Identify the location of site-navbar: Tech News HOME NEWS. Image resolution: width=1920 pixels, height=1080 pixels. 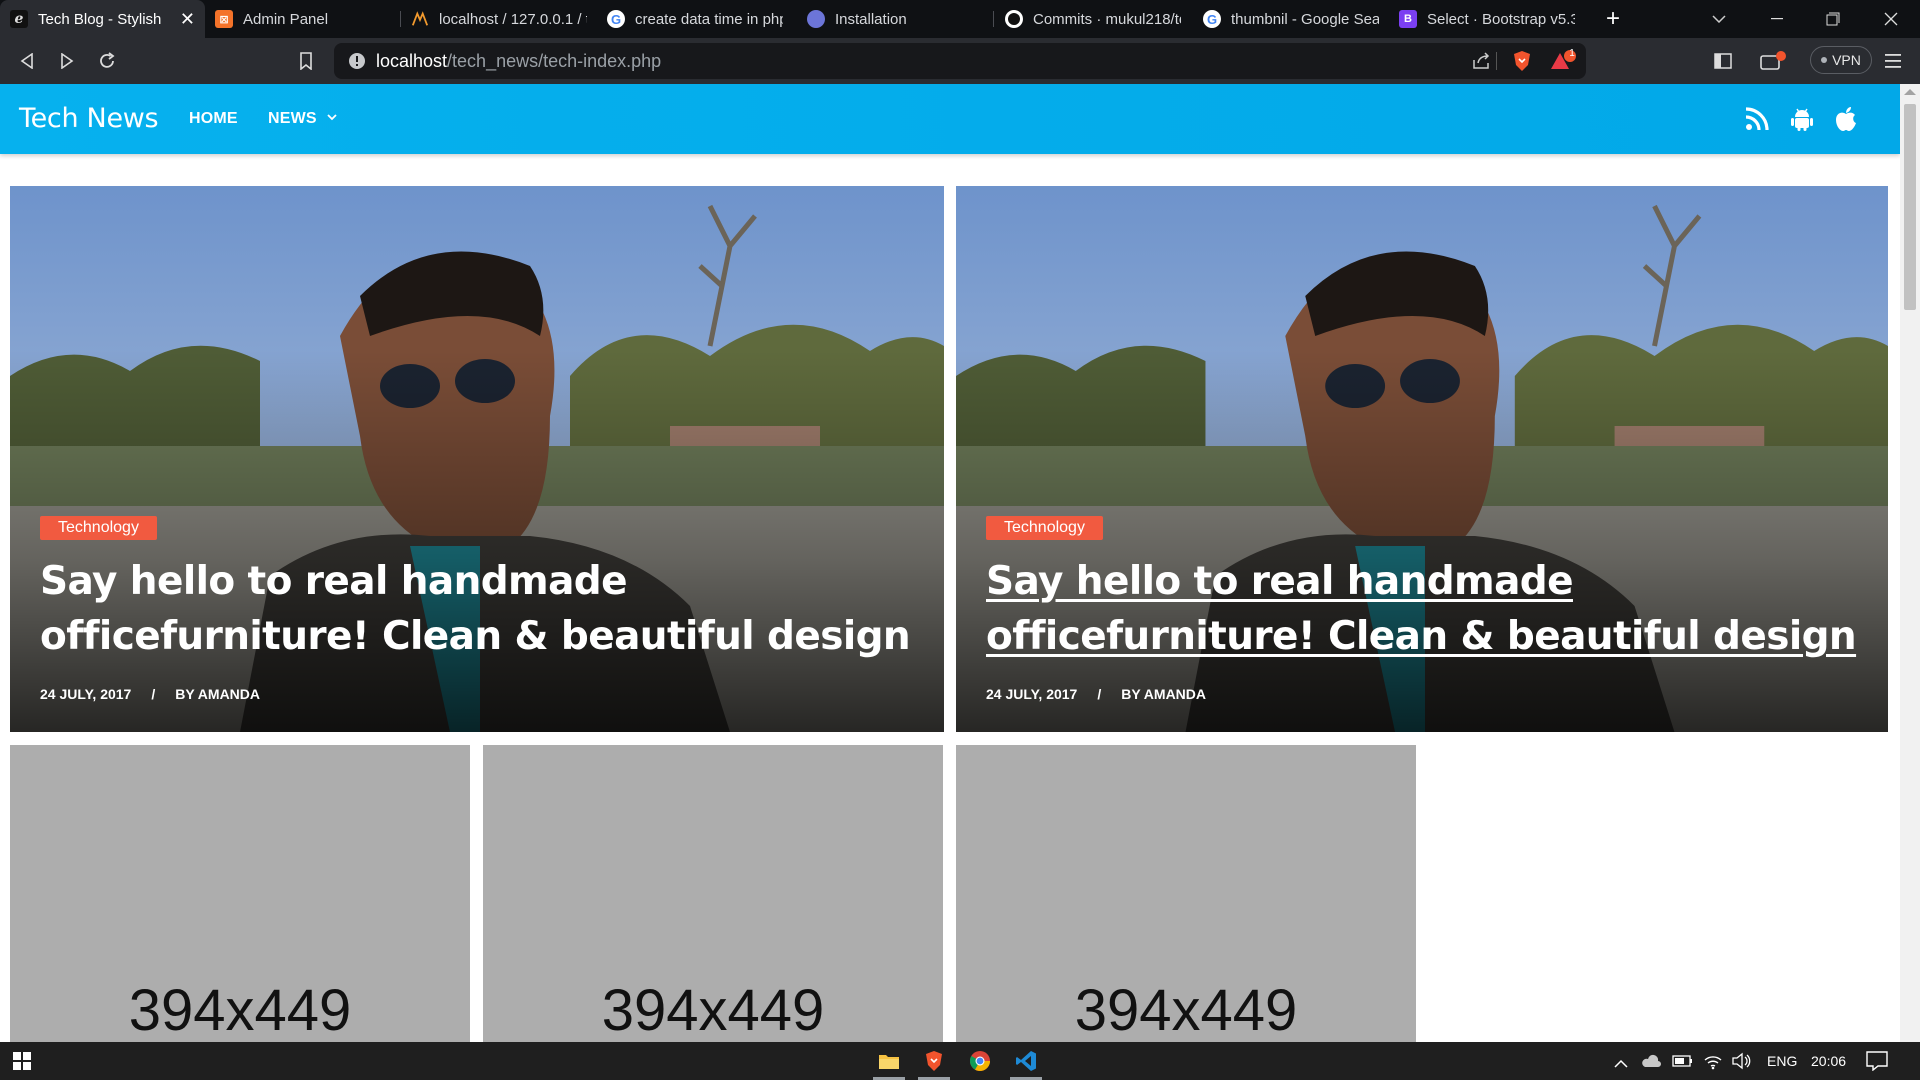
(950, 119).